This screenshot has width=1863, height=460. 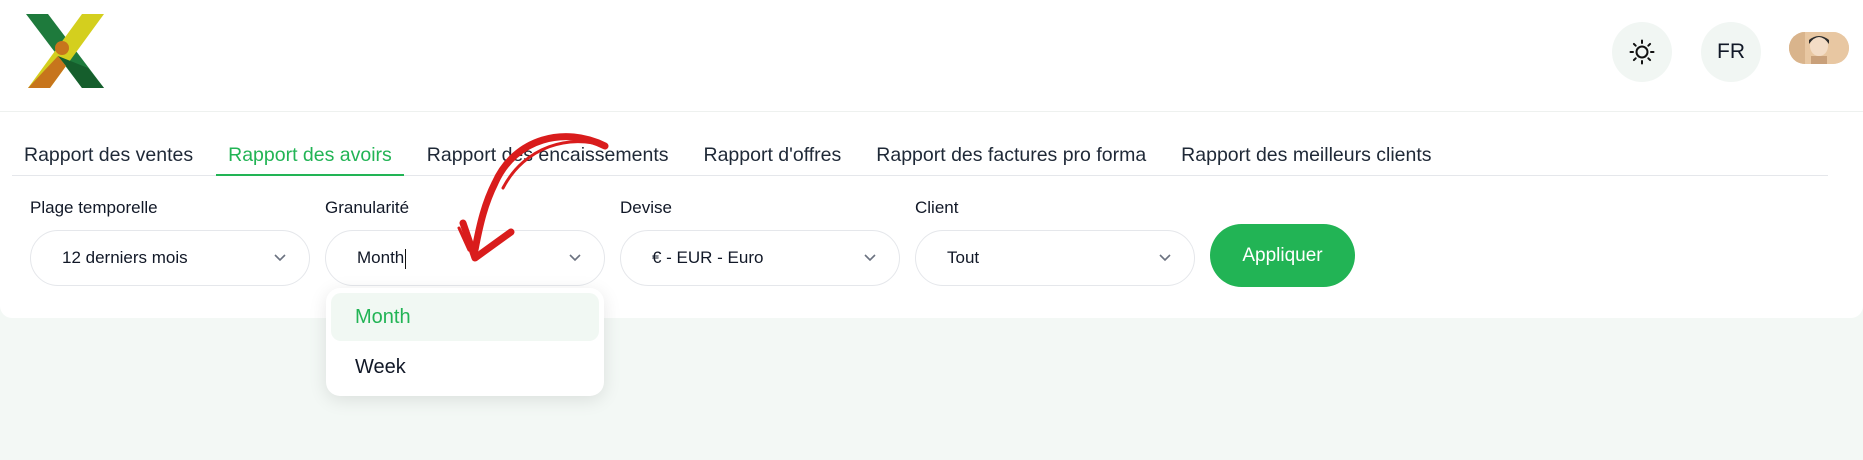 What do you see at coordinates (708, 257) in the screenshot?
I see `currency-value: € - EUR - Euro` at bounding box center [708, 257].